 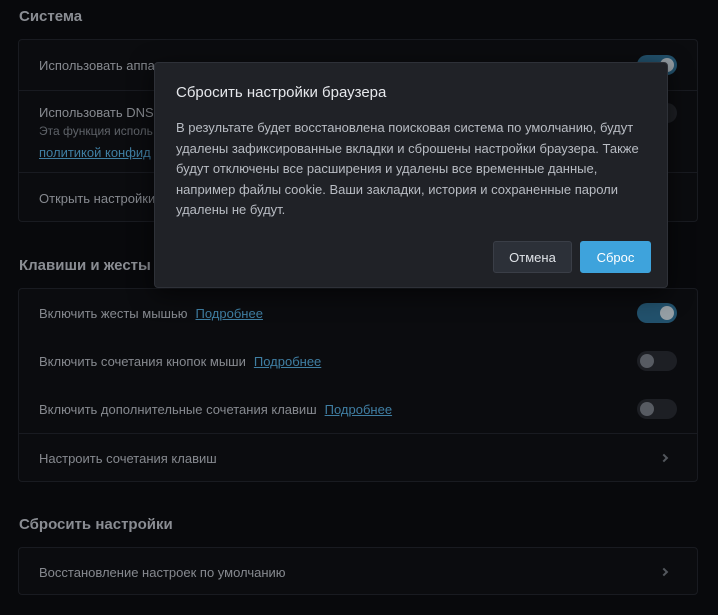 What do you see at coordinates (615, 257) in the screenshot?
I see `reset-button: Сброс` at bounding box center [615, 257].